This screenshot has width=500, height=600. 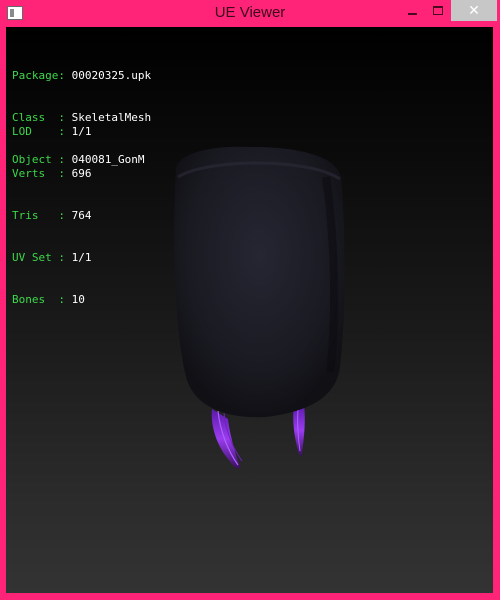 I want to click on maximize-icon, so click(x=438, y=10).